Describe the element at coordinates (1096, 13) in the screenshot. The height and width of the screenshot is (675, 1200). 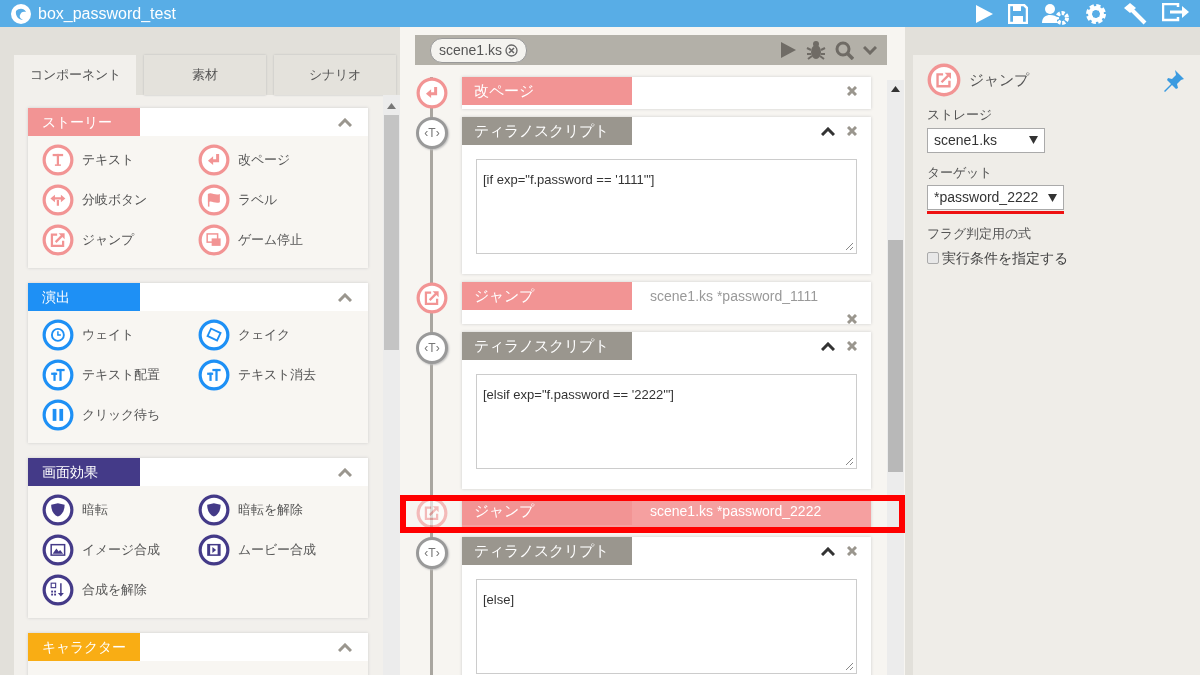
I see `settings-icon` at that location.